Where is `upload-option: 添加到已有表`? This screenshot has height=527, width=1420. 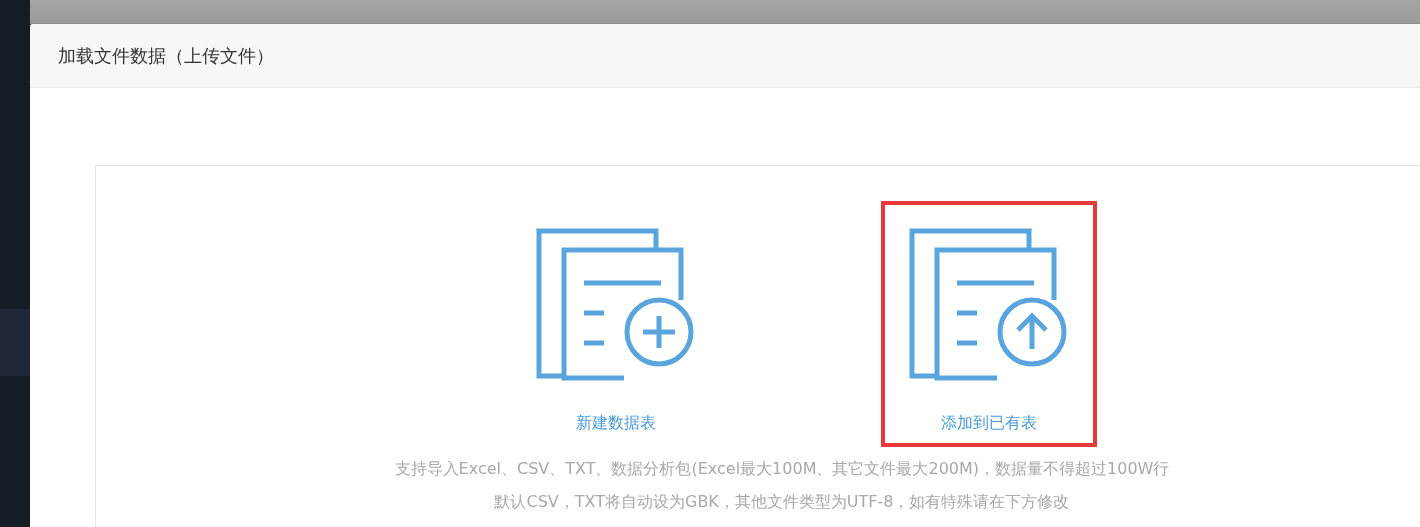 upload-option: 添加到已有表 is located at coordinates (988, 324).